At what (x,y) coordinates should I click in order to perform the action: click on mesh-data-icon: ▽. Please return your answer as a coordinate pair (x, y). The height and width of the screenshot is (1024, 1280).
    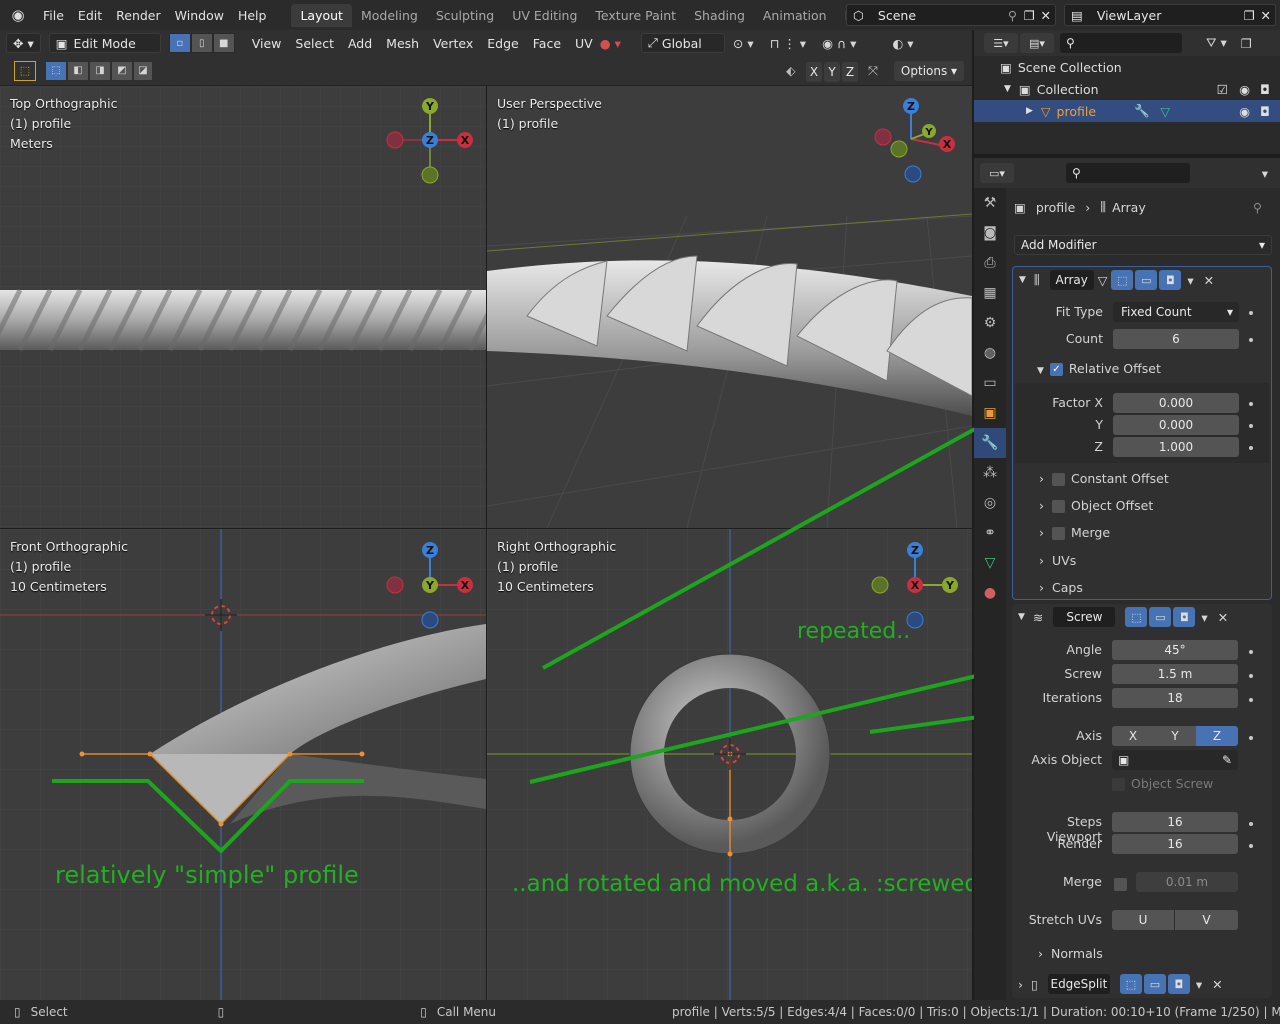
    Looking at the image, I should click on (1165, 111).